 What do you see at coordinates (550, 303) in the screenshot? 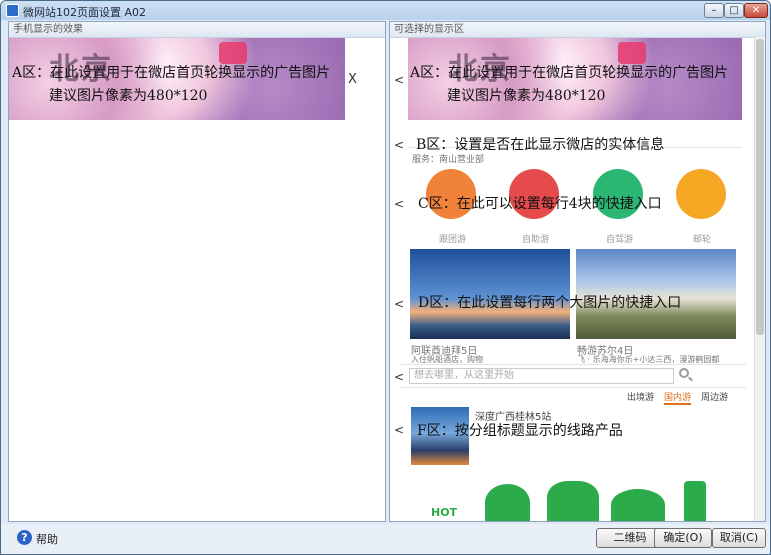
I see `zone-d-label: D区：在此设置每行两个大图片的快捷入口` at bounding box center [550, 303].